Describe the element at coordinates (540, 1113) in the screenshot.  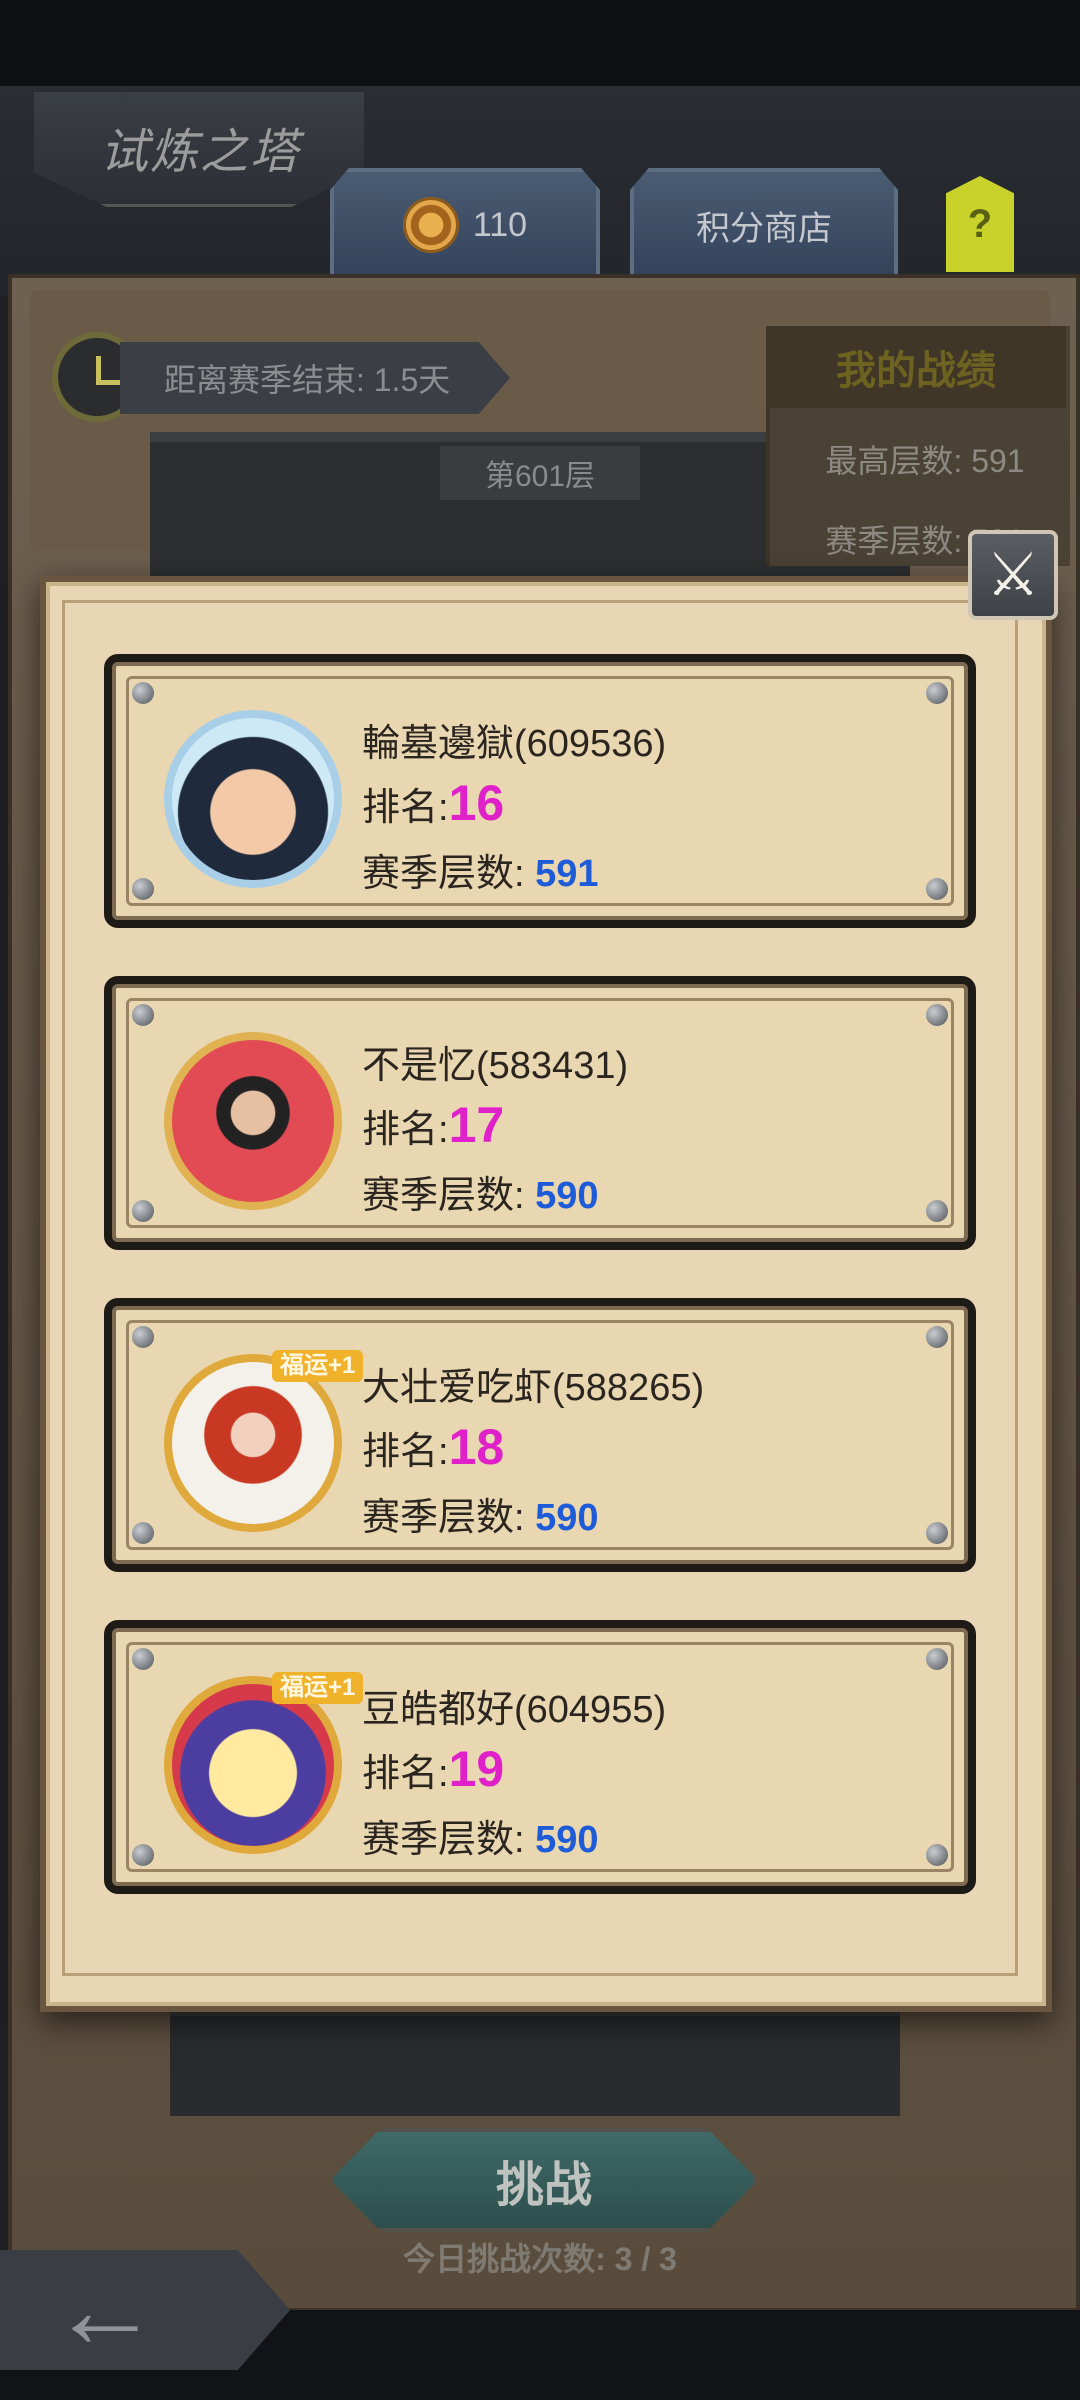
I see `ranking-card: 不是忆(583431) 排名:17 赛季层数: 590` at that location.